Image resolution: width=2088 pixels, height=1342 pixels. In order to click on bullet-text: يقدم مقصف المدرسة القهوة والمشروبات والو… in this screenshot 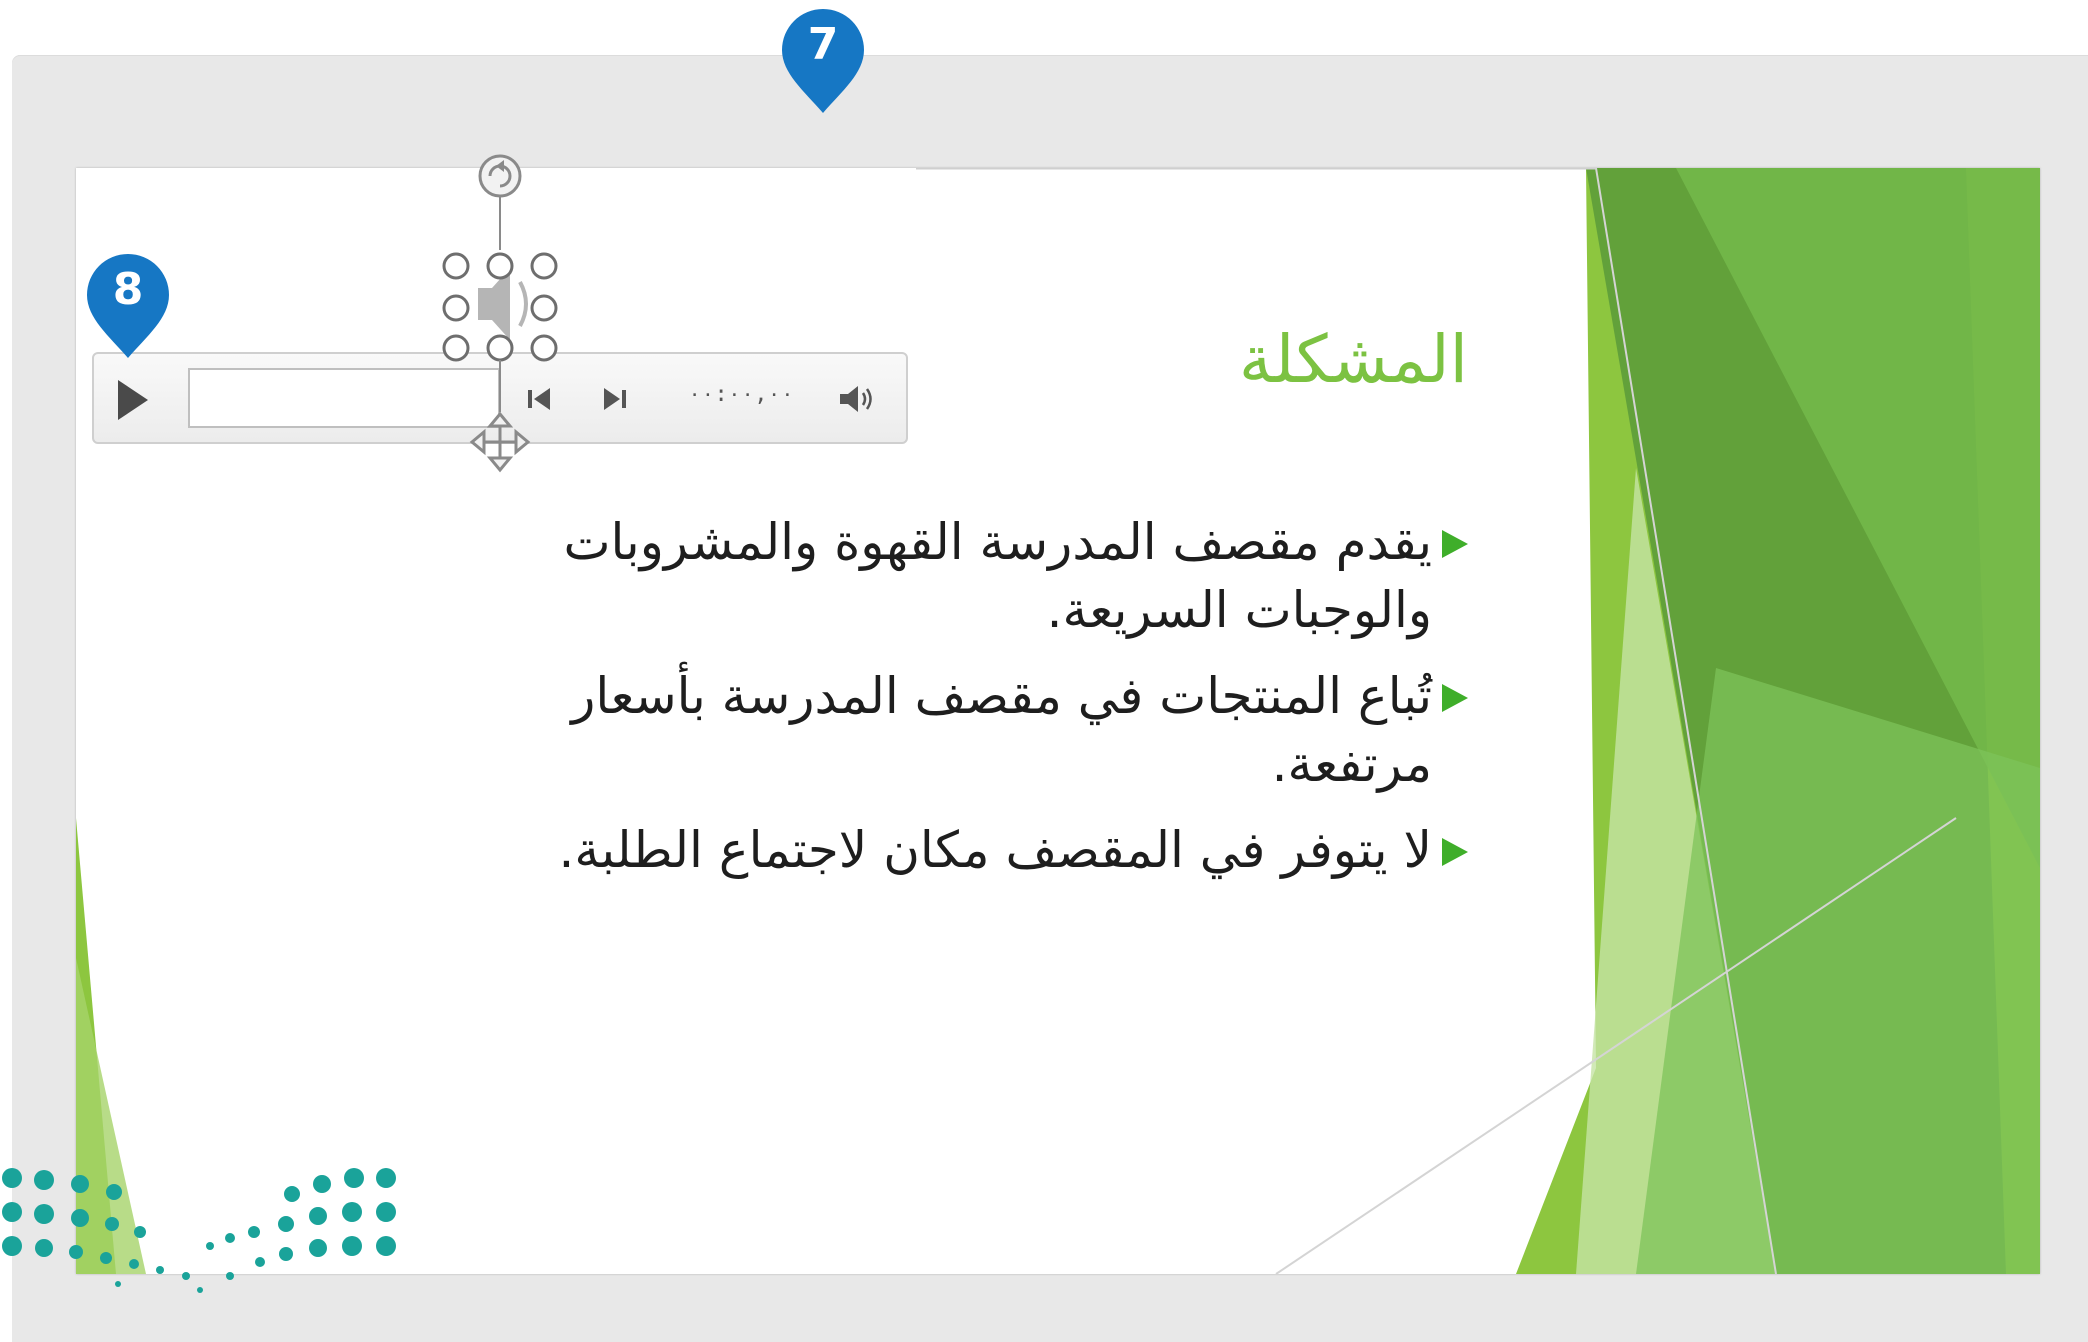, I will do `click(997, 576)`.